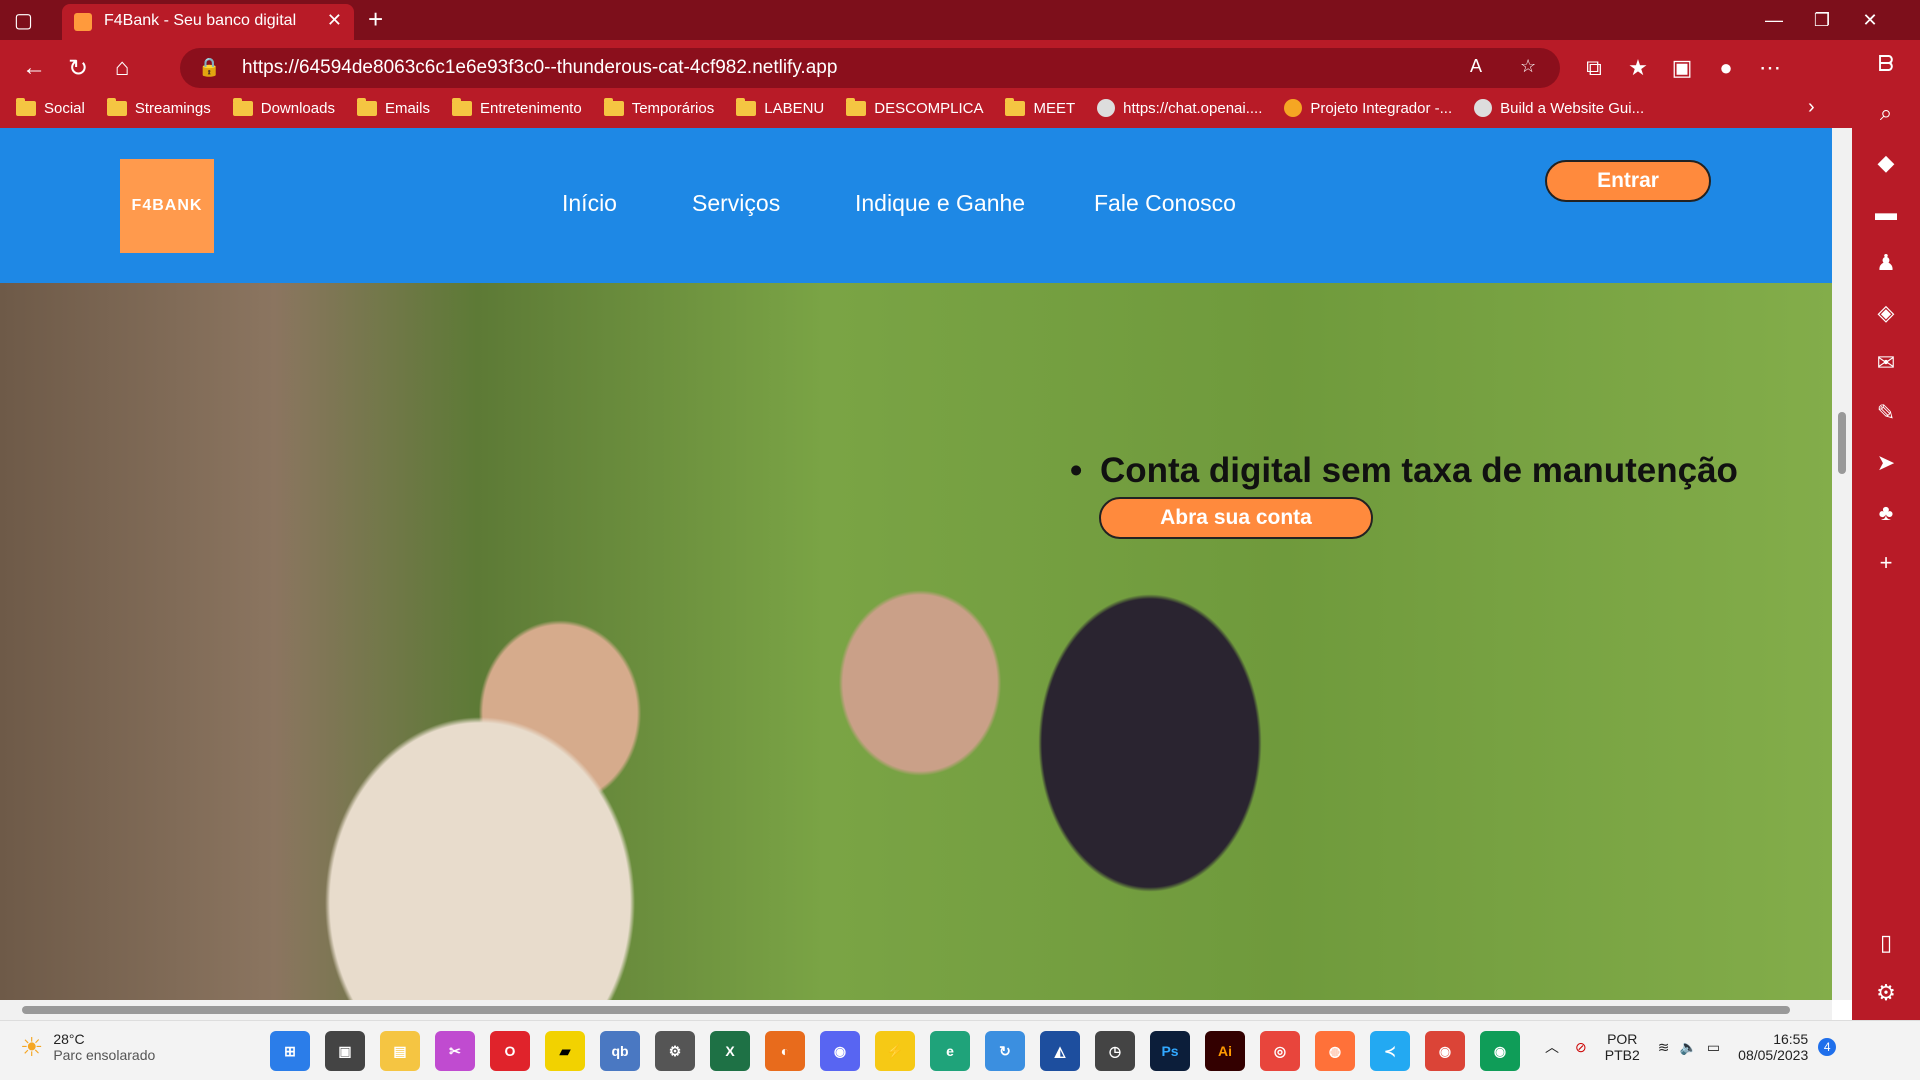 Image resolution: width=1920 pixels, height=1080 pixels. What do you see at coordinates (1886, 313) in the screenshot?
I see `office-icon: ◈` at bounding box center [1886, 313].